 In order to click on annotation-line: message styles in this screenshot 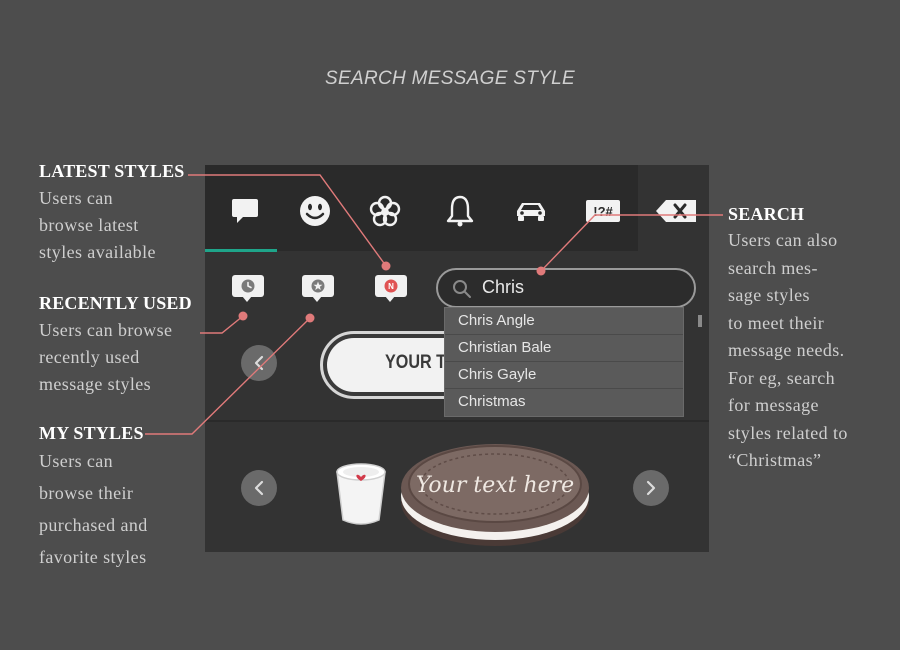, I will do `click(95, 384)`.